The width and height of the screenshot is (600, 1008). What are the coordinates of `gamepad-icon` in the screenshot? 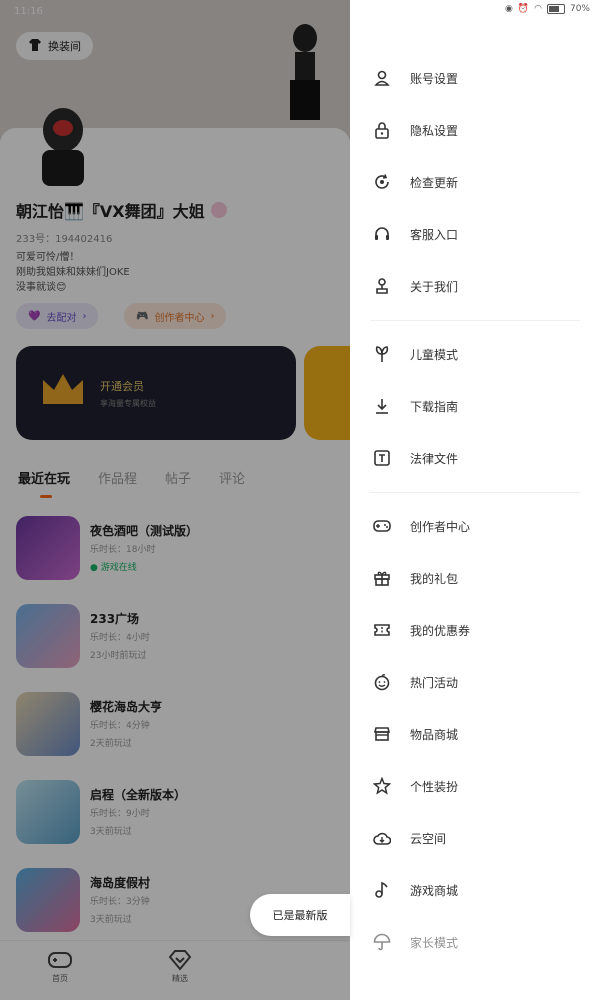 It's located at (382, 526).